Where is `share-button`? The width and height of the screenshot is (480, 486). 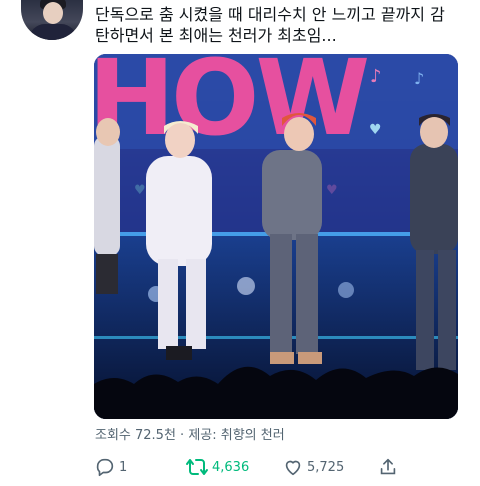 share-button is located at coordinates (388, 467).